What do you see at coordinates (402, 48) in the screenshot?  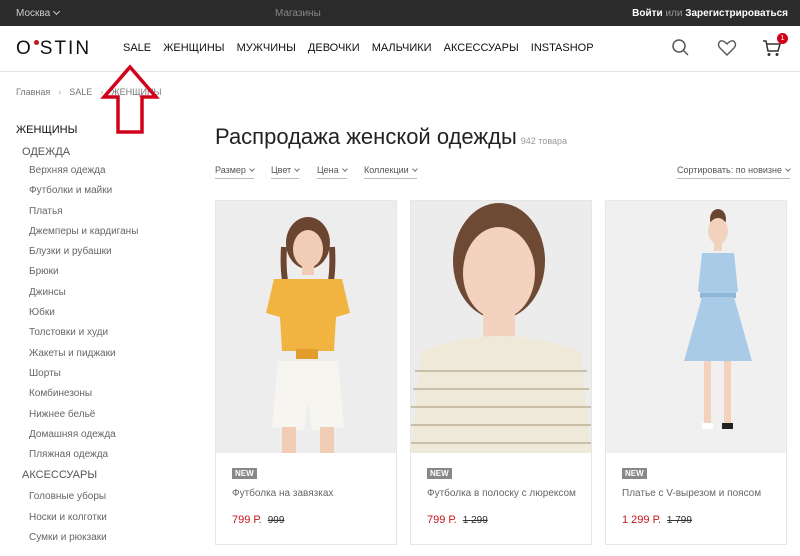 I see `nav-boys: МАЛЬЧИКИ` at bounding box center [402, 48].